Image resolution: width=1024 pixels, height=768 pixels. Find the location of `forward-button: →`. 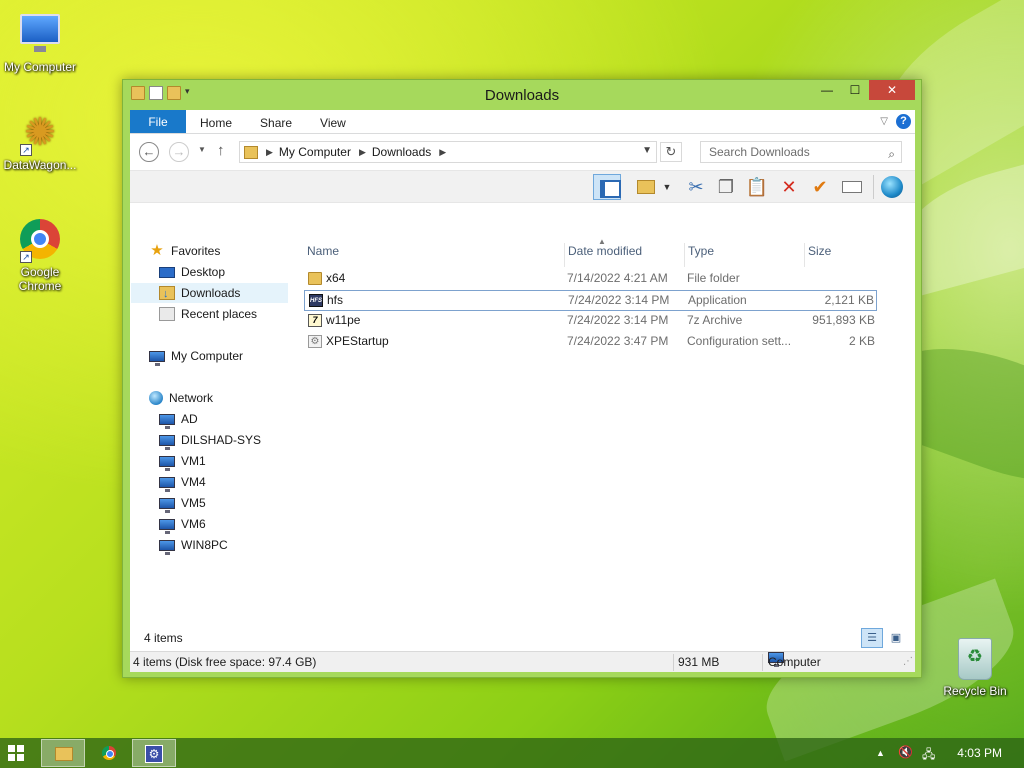

forward-button: → is located at coordinates (179, 152).